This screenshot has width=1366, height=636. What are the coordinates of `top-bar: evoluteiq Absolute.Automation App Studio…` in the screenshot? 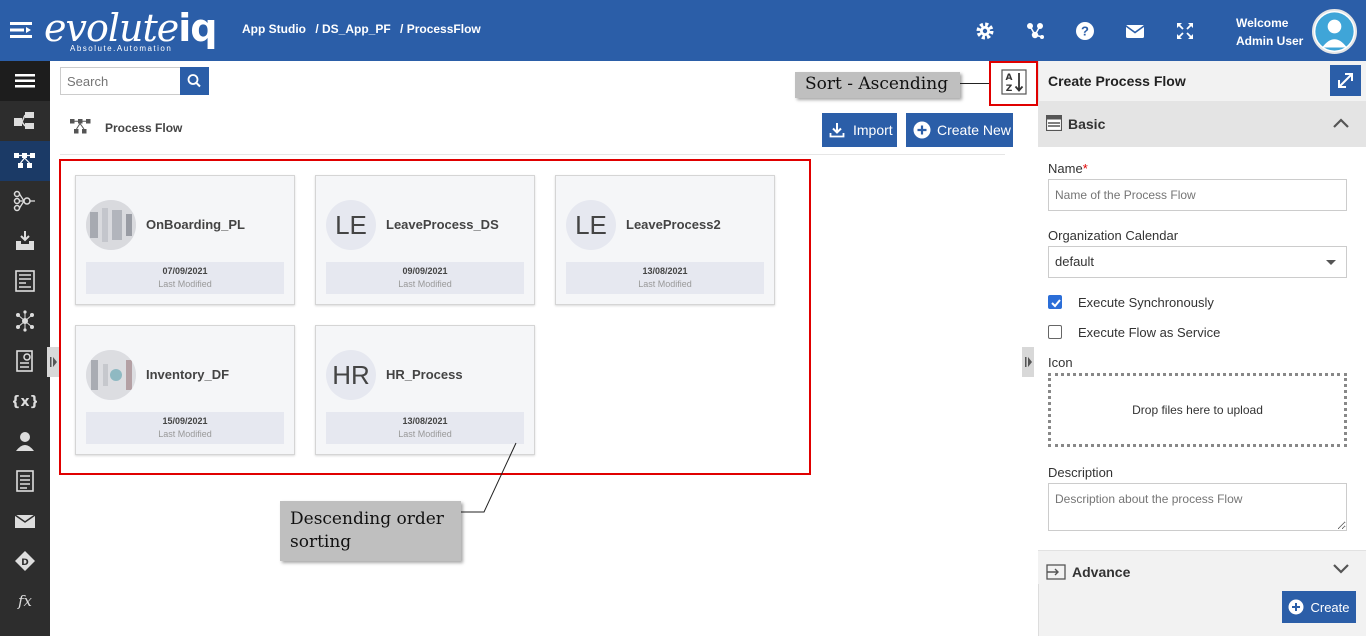 It's located at (683, 30).